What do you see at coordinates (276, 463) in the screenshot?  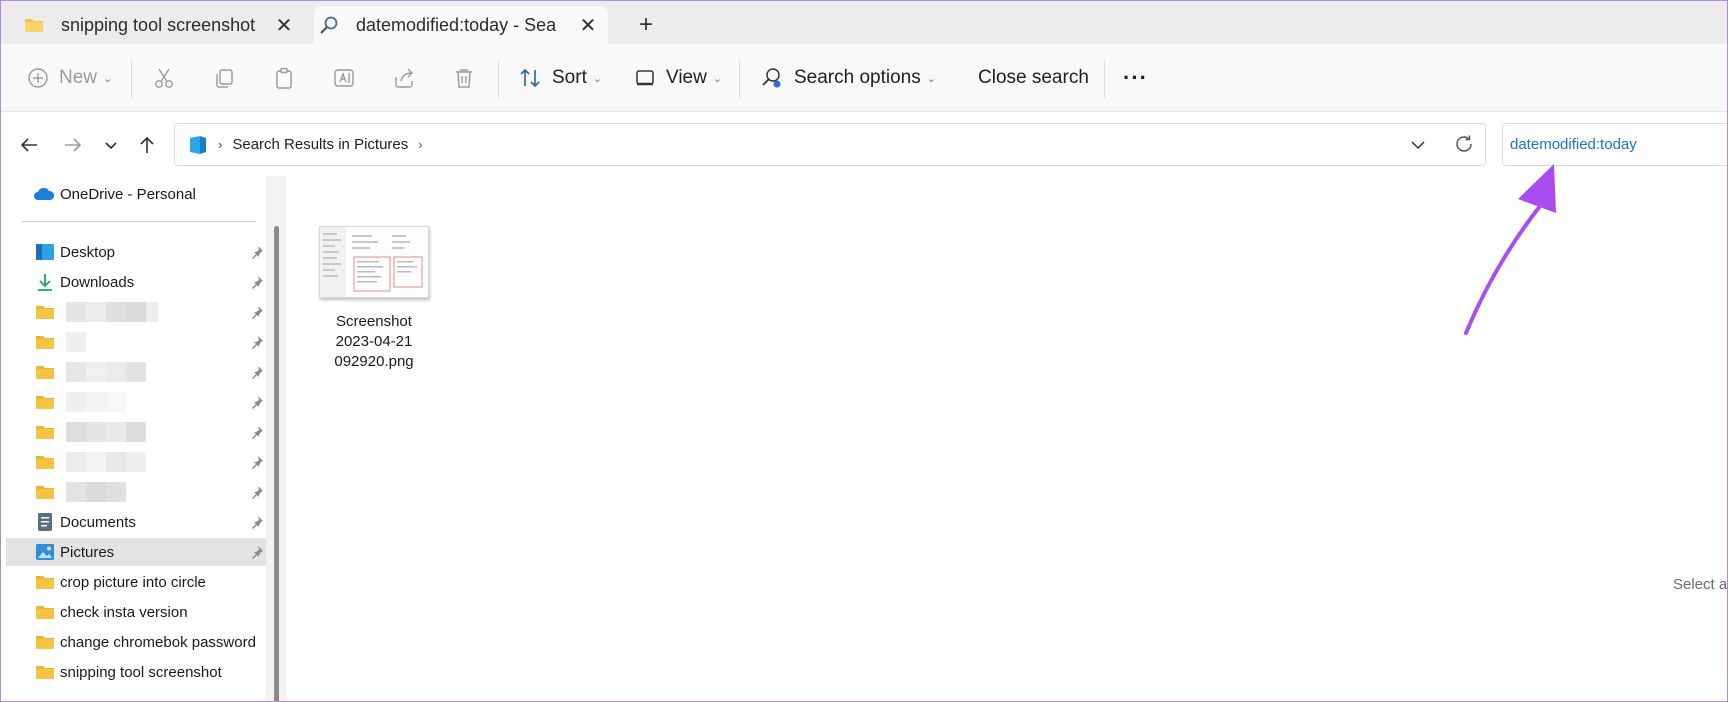 I see `sidebar-scrollbar-thumb` at bounding box center [276, 463].